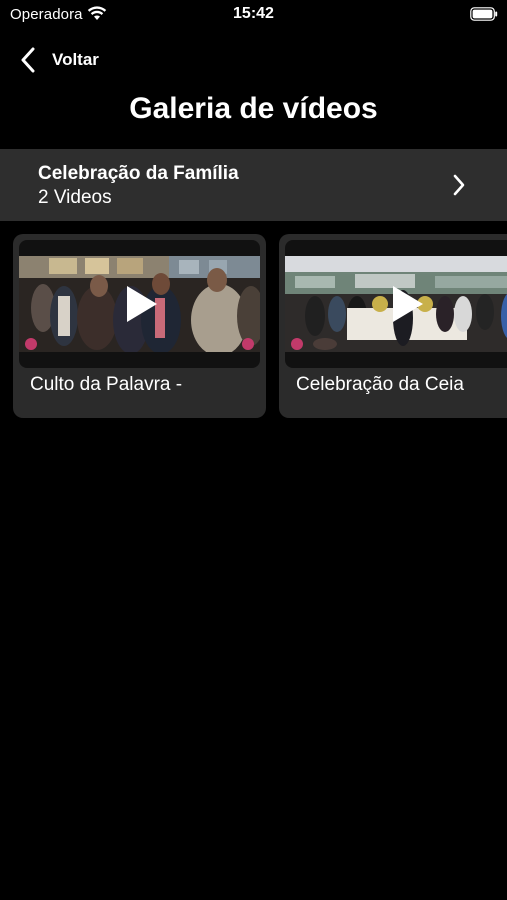 This screenshot has width=507, height=900. I want to click on video-title: Culto da Palavra -, so click(106, 384).